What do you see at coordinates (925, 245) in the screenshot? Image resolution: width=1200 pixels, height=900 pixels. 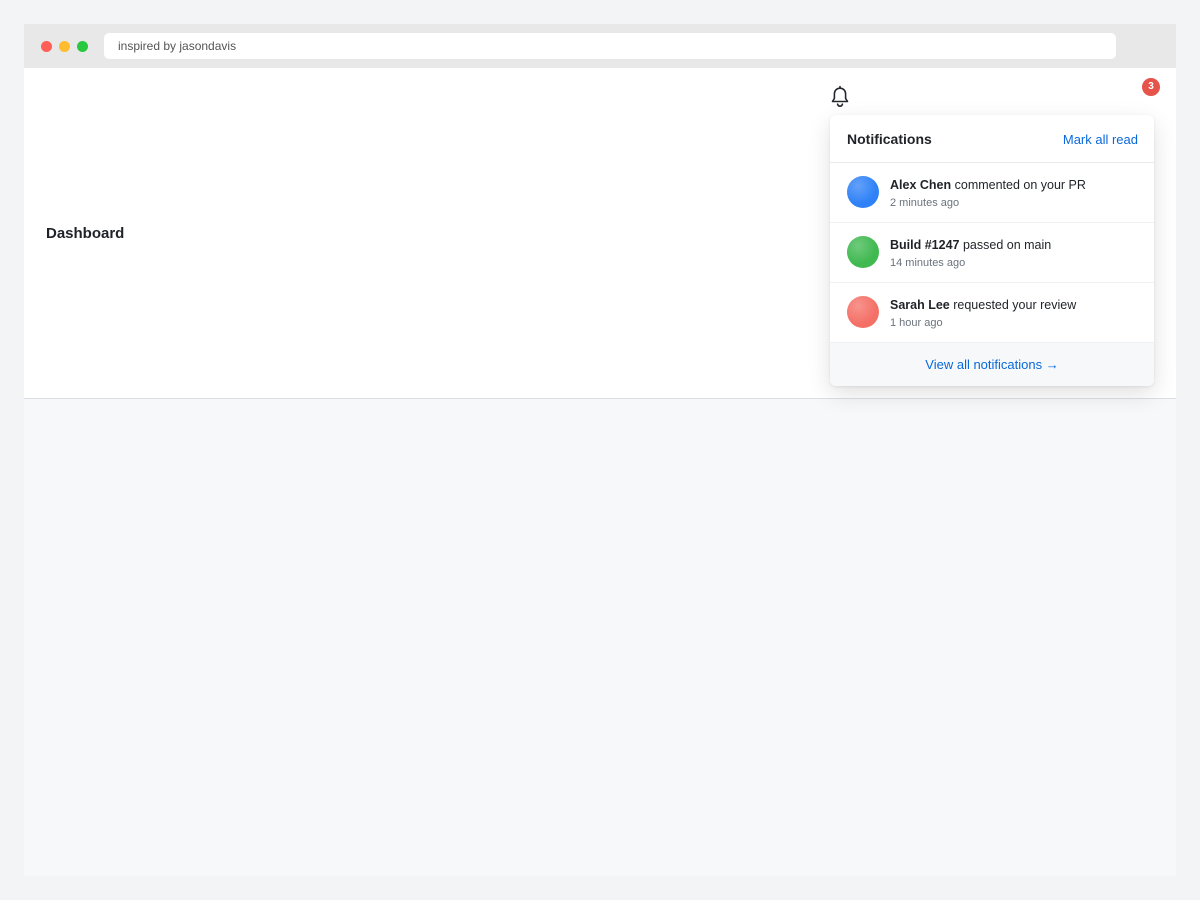 I see `notification-actor: Build #1247` at bounding box center [925, 245].